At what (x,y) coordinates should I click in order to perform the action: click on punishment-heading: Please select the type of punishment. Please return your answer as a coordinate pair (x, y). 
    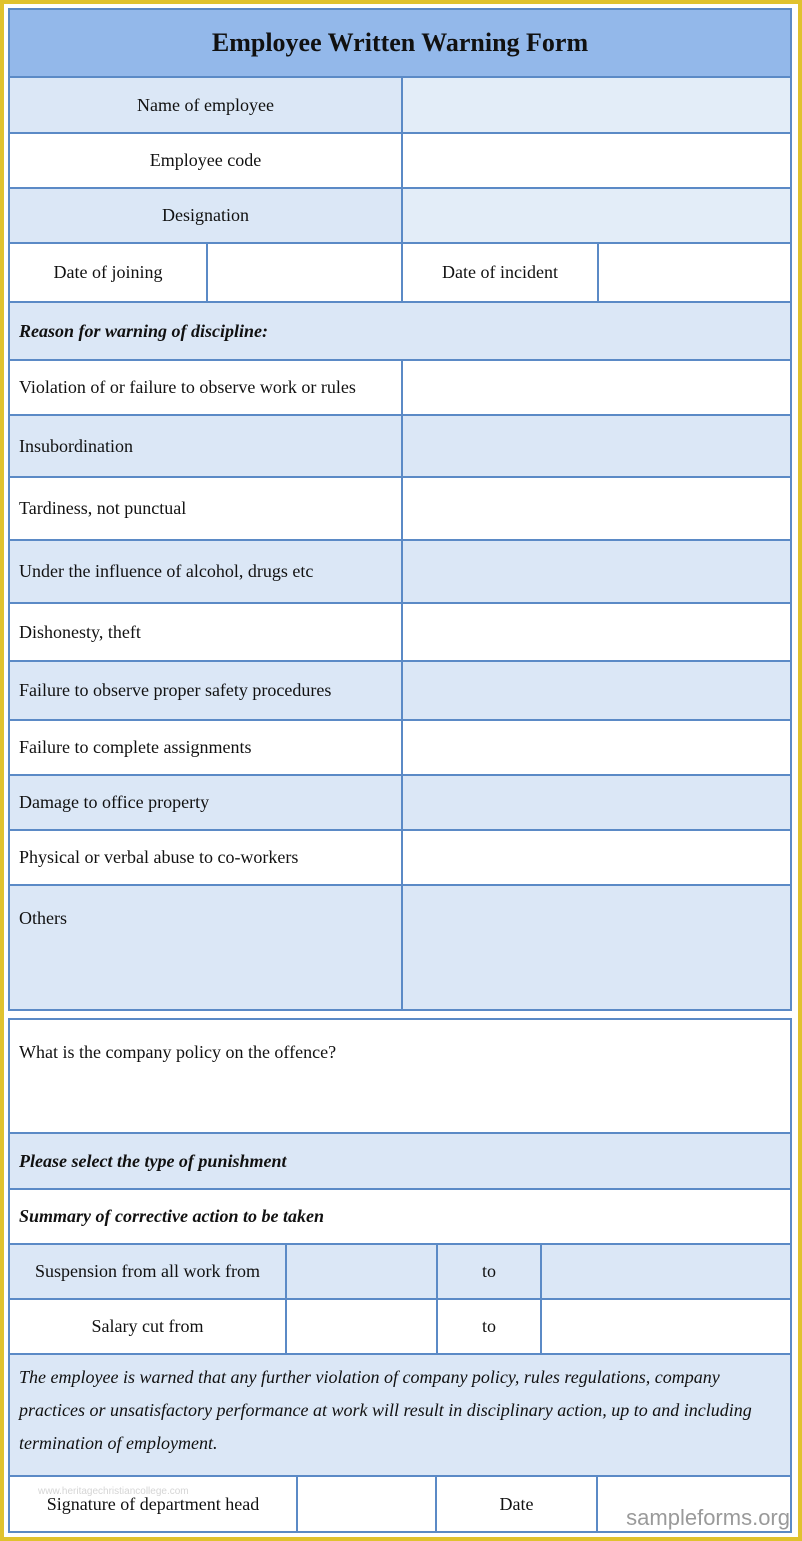
    Looking at the image, I should click on (153, 1160).